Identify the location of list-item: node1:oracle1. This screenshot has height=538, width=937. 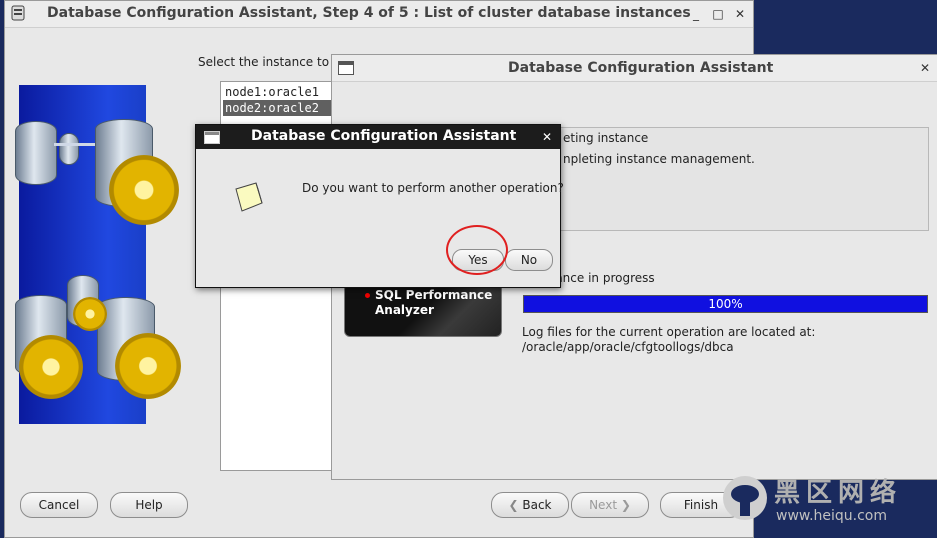
(280, 92).